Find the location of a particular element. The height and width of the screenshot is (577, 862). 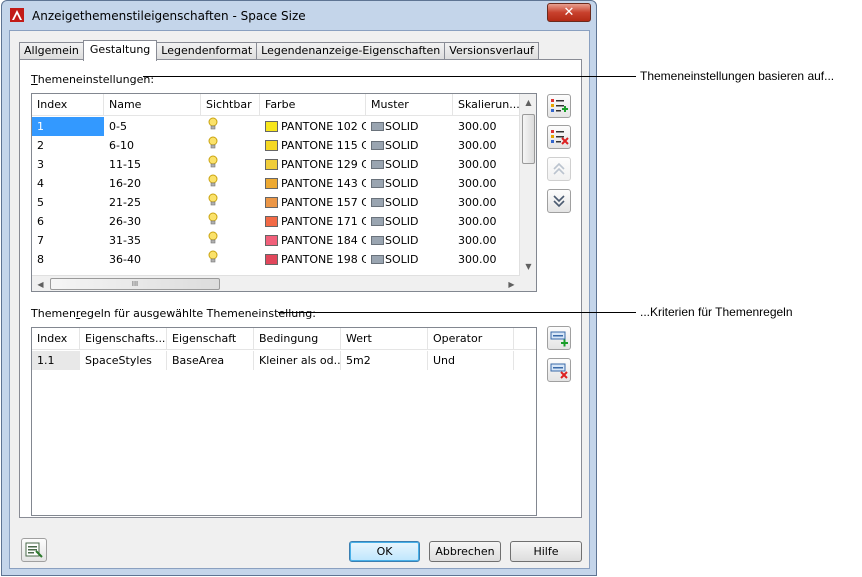

tab-gestaltung: Gestaltung is located at coordinates (120, 50).